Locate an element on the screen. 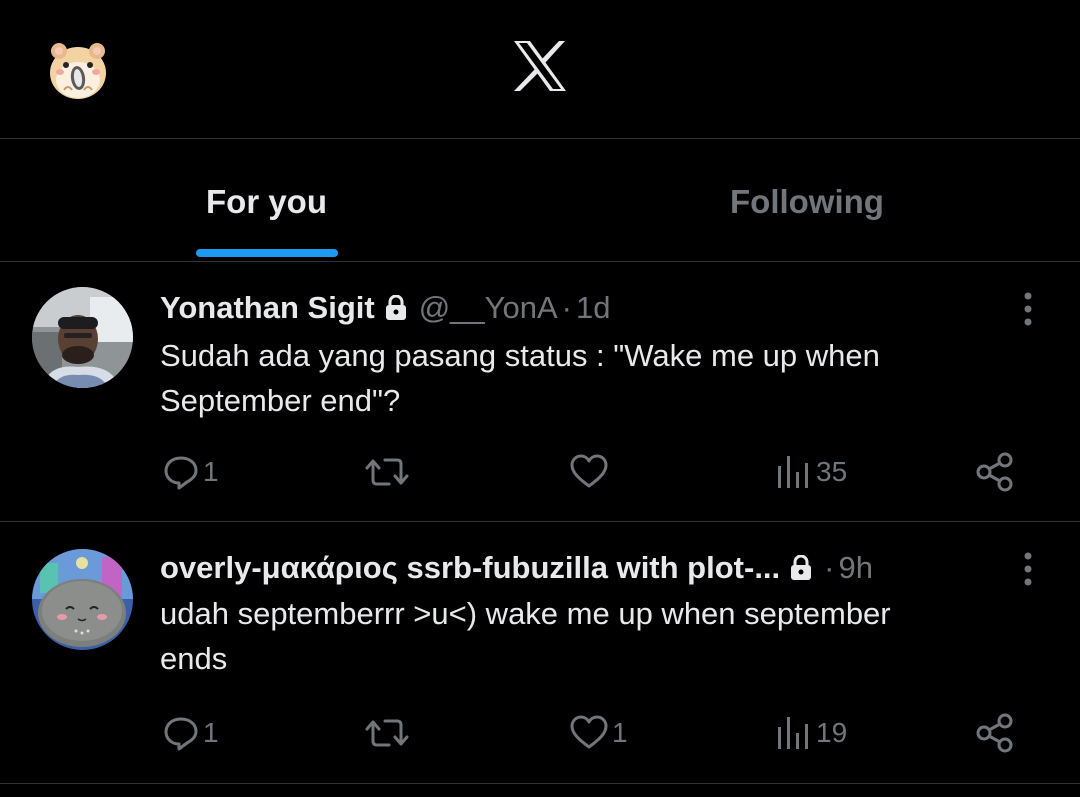  views-button: 35 is located at coordinates (810, 472).